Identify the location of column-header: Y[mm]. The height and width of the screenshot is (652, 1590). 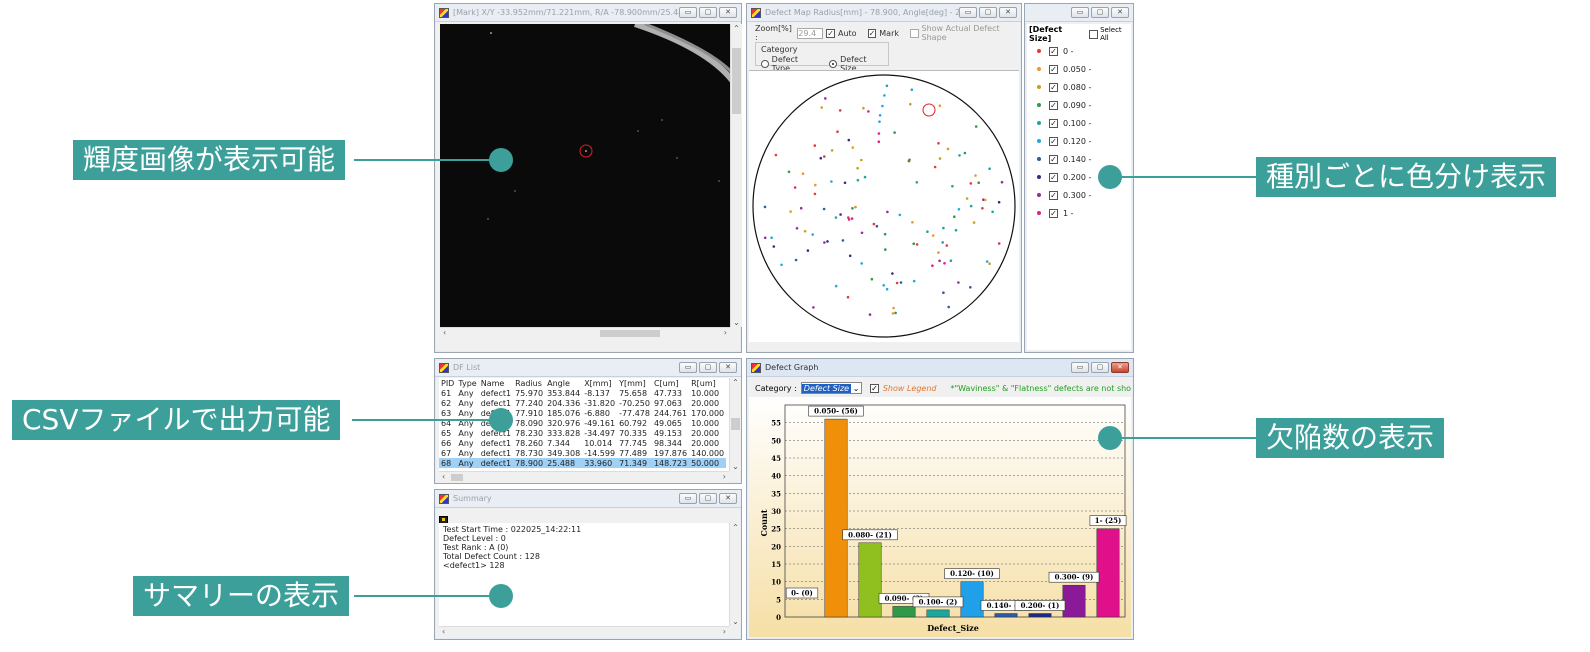
(634, 383).